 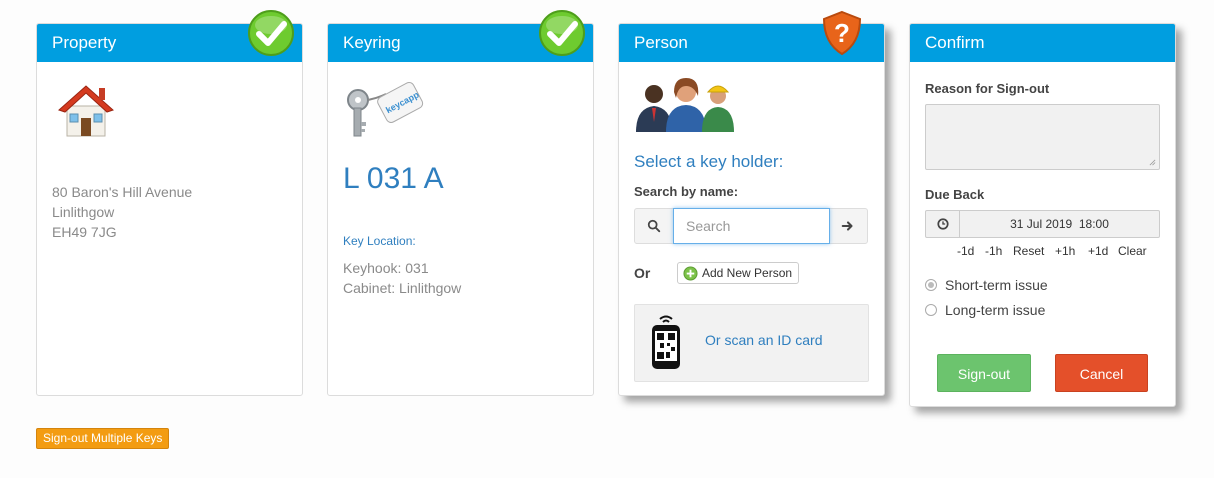 What do you see at coordinates (1059, 224) in the screenshot?
I see `due-back-value: 31 Jul 2019 18:00` at bounding box center [1059, 224].